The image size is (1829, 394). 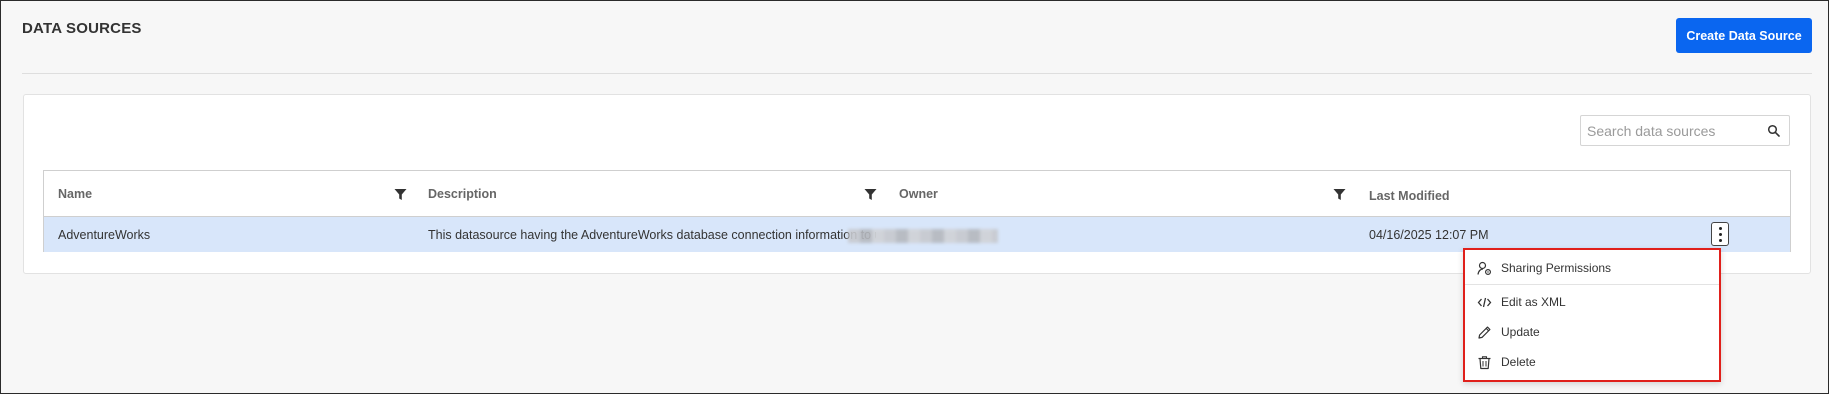 I want to click on row-actions-button, so click(x=1720, y=234).